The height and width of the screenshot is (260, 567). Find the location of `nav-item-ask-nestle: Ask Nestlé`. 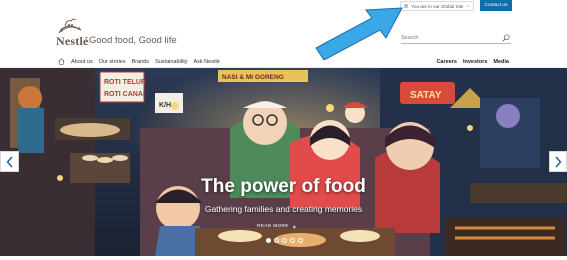

nav-item-ask-nestle: Ask Nestlé is located at coordinates (206, 62).